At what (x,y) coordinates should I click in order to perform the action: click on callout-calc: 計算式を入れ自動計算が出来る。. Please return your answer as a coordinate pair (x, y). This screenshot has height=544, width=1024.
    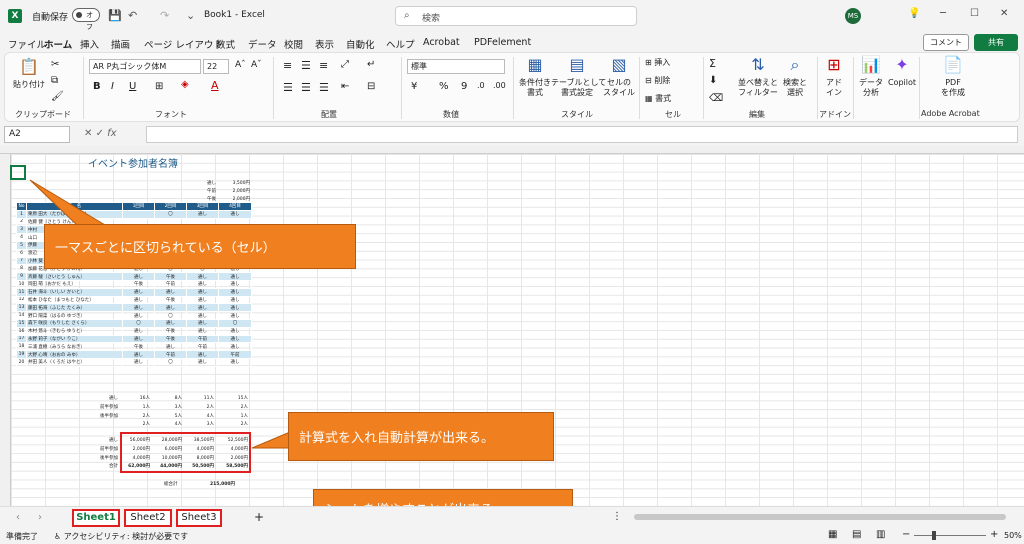
    Looking at the image, I should click on (421, 436).